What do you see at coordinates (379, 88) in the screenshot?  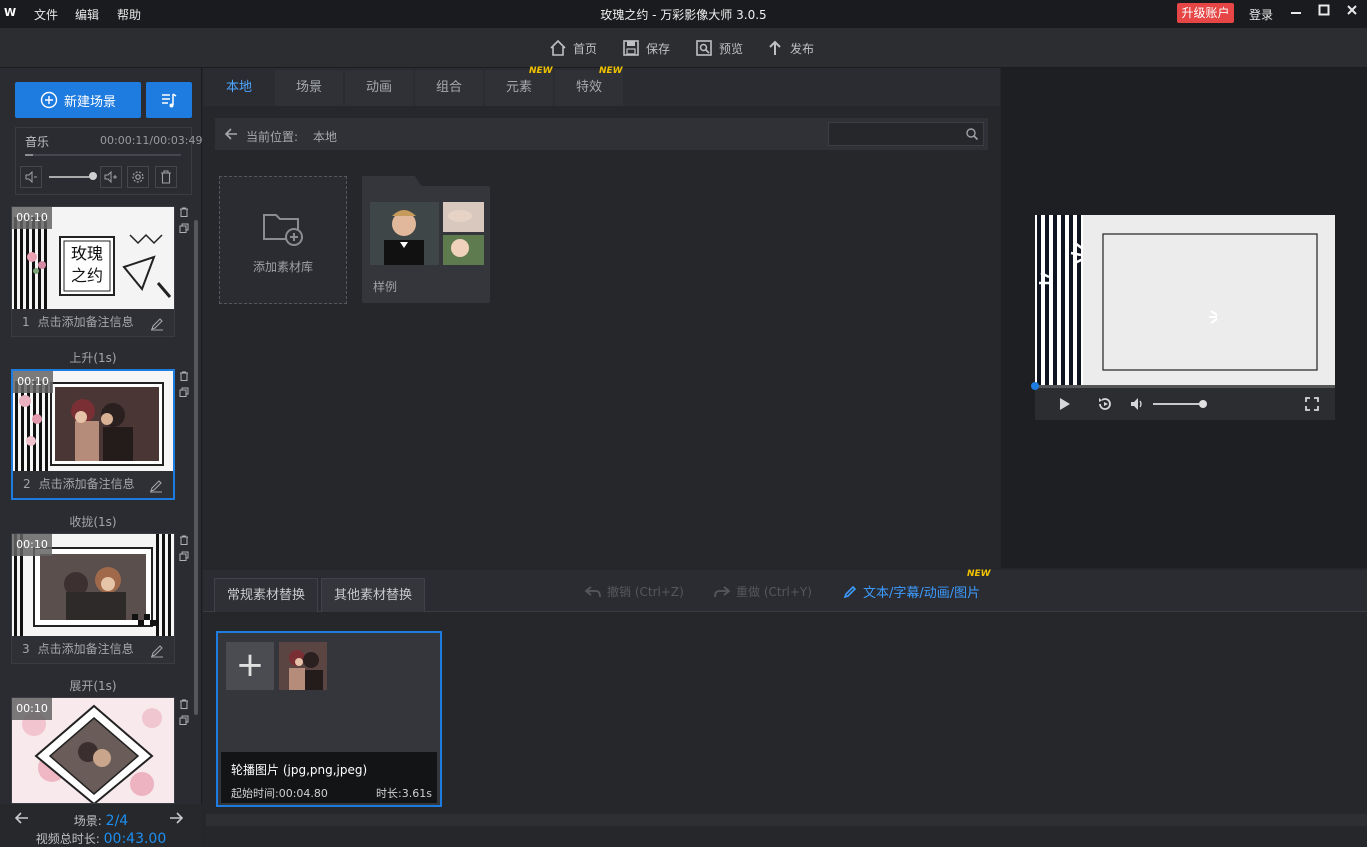 I see `tab-animation: 动画` at bounding box center [379, 88].